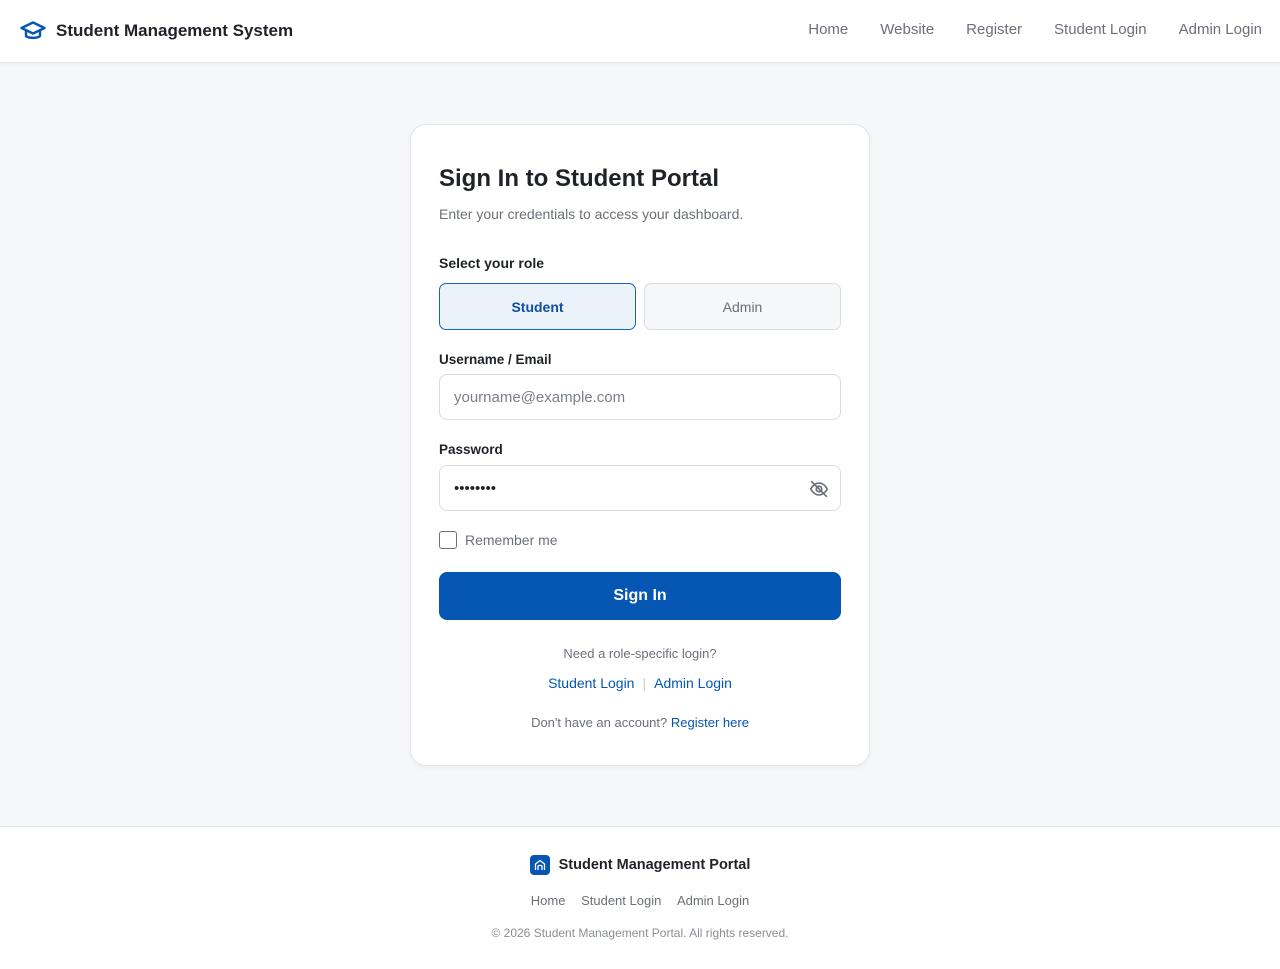 This screenshot has width=1280, height=969. I want to click on brand: Student Management System, so click(156, 31).